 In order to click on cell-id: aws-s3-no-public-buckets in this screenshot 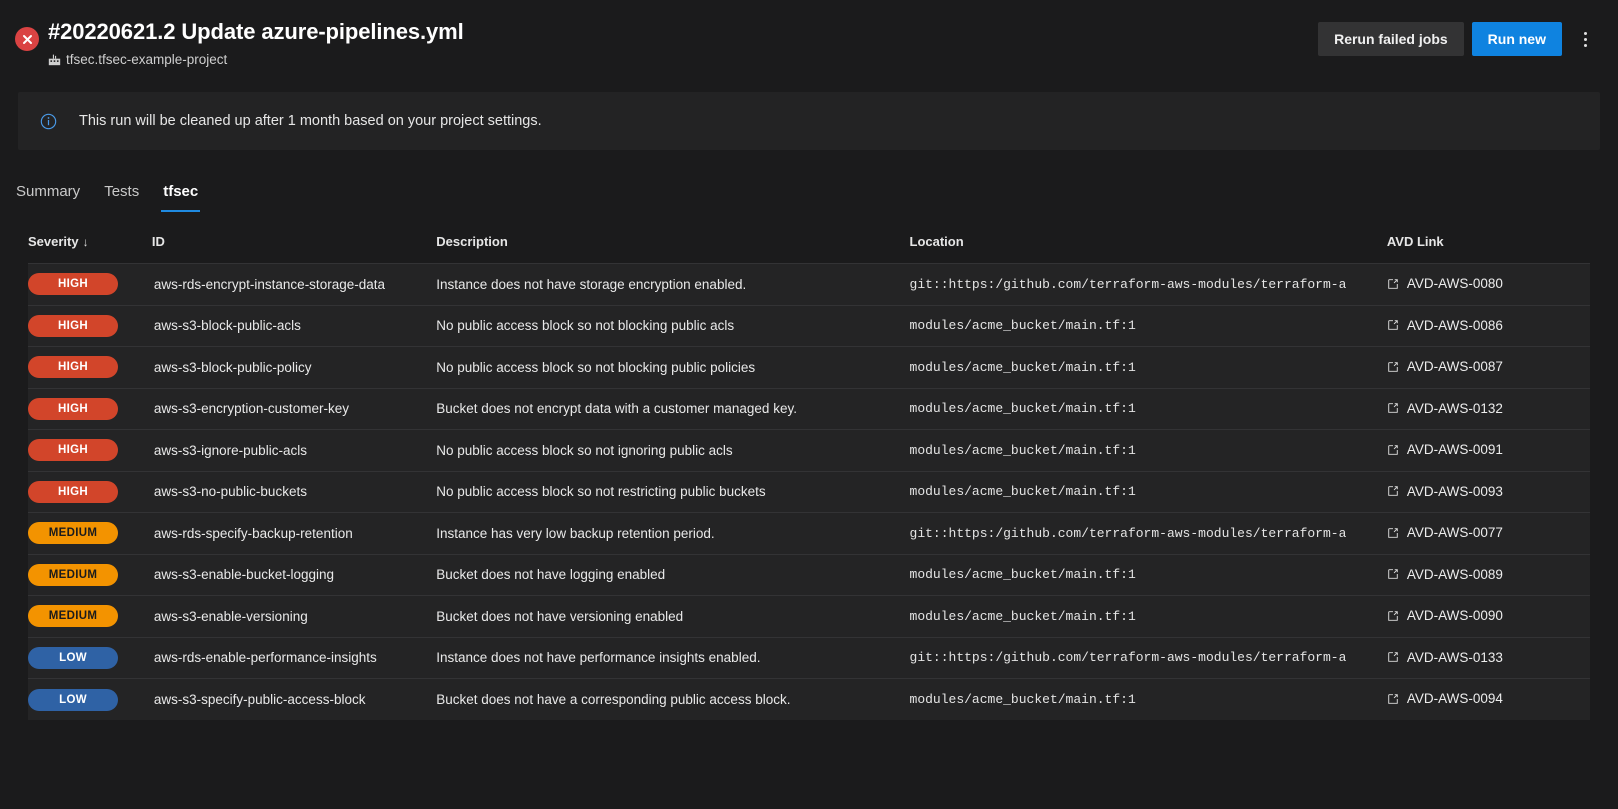, I will do `click(230, 492)`.